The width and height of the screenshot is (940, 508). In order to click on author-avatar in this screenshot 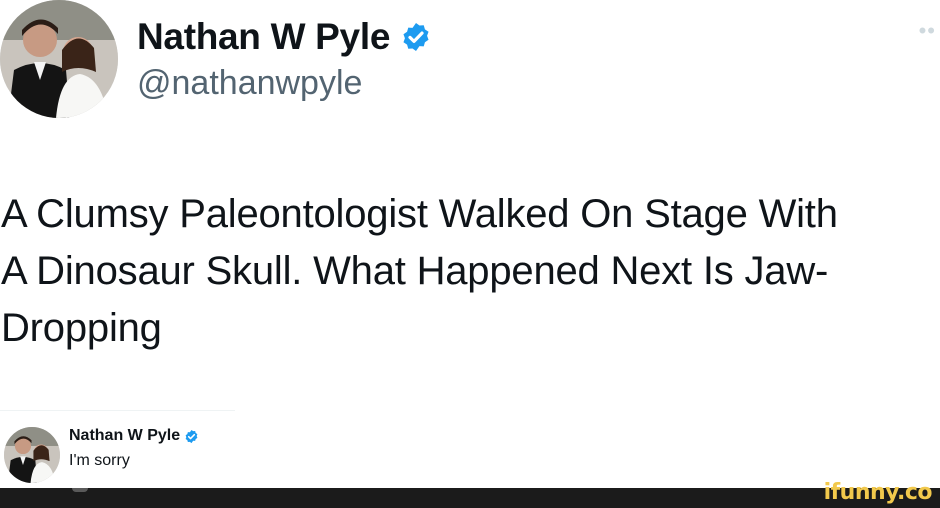, I will do `click(59, 59)`.